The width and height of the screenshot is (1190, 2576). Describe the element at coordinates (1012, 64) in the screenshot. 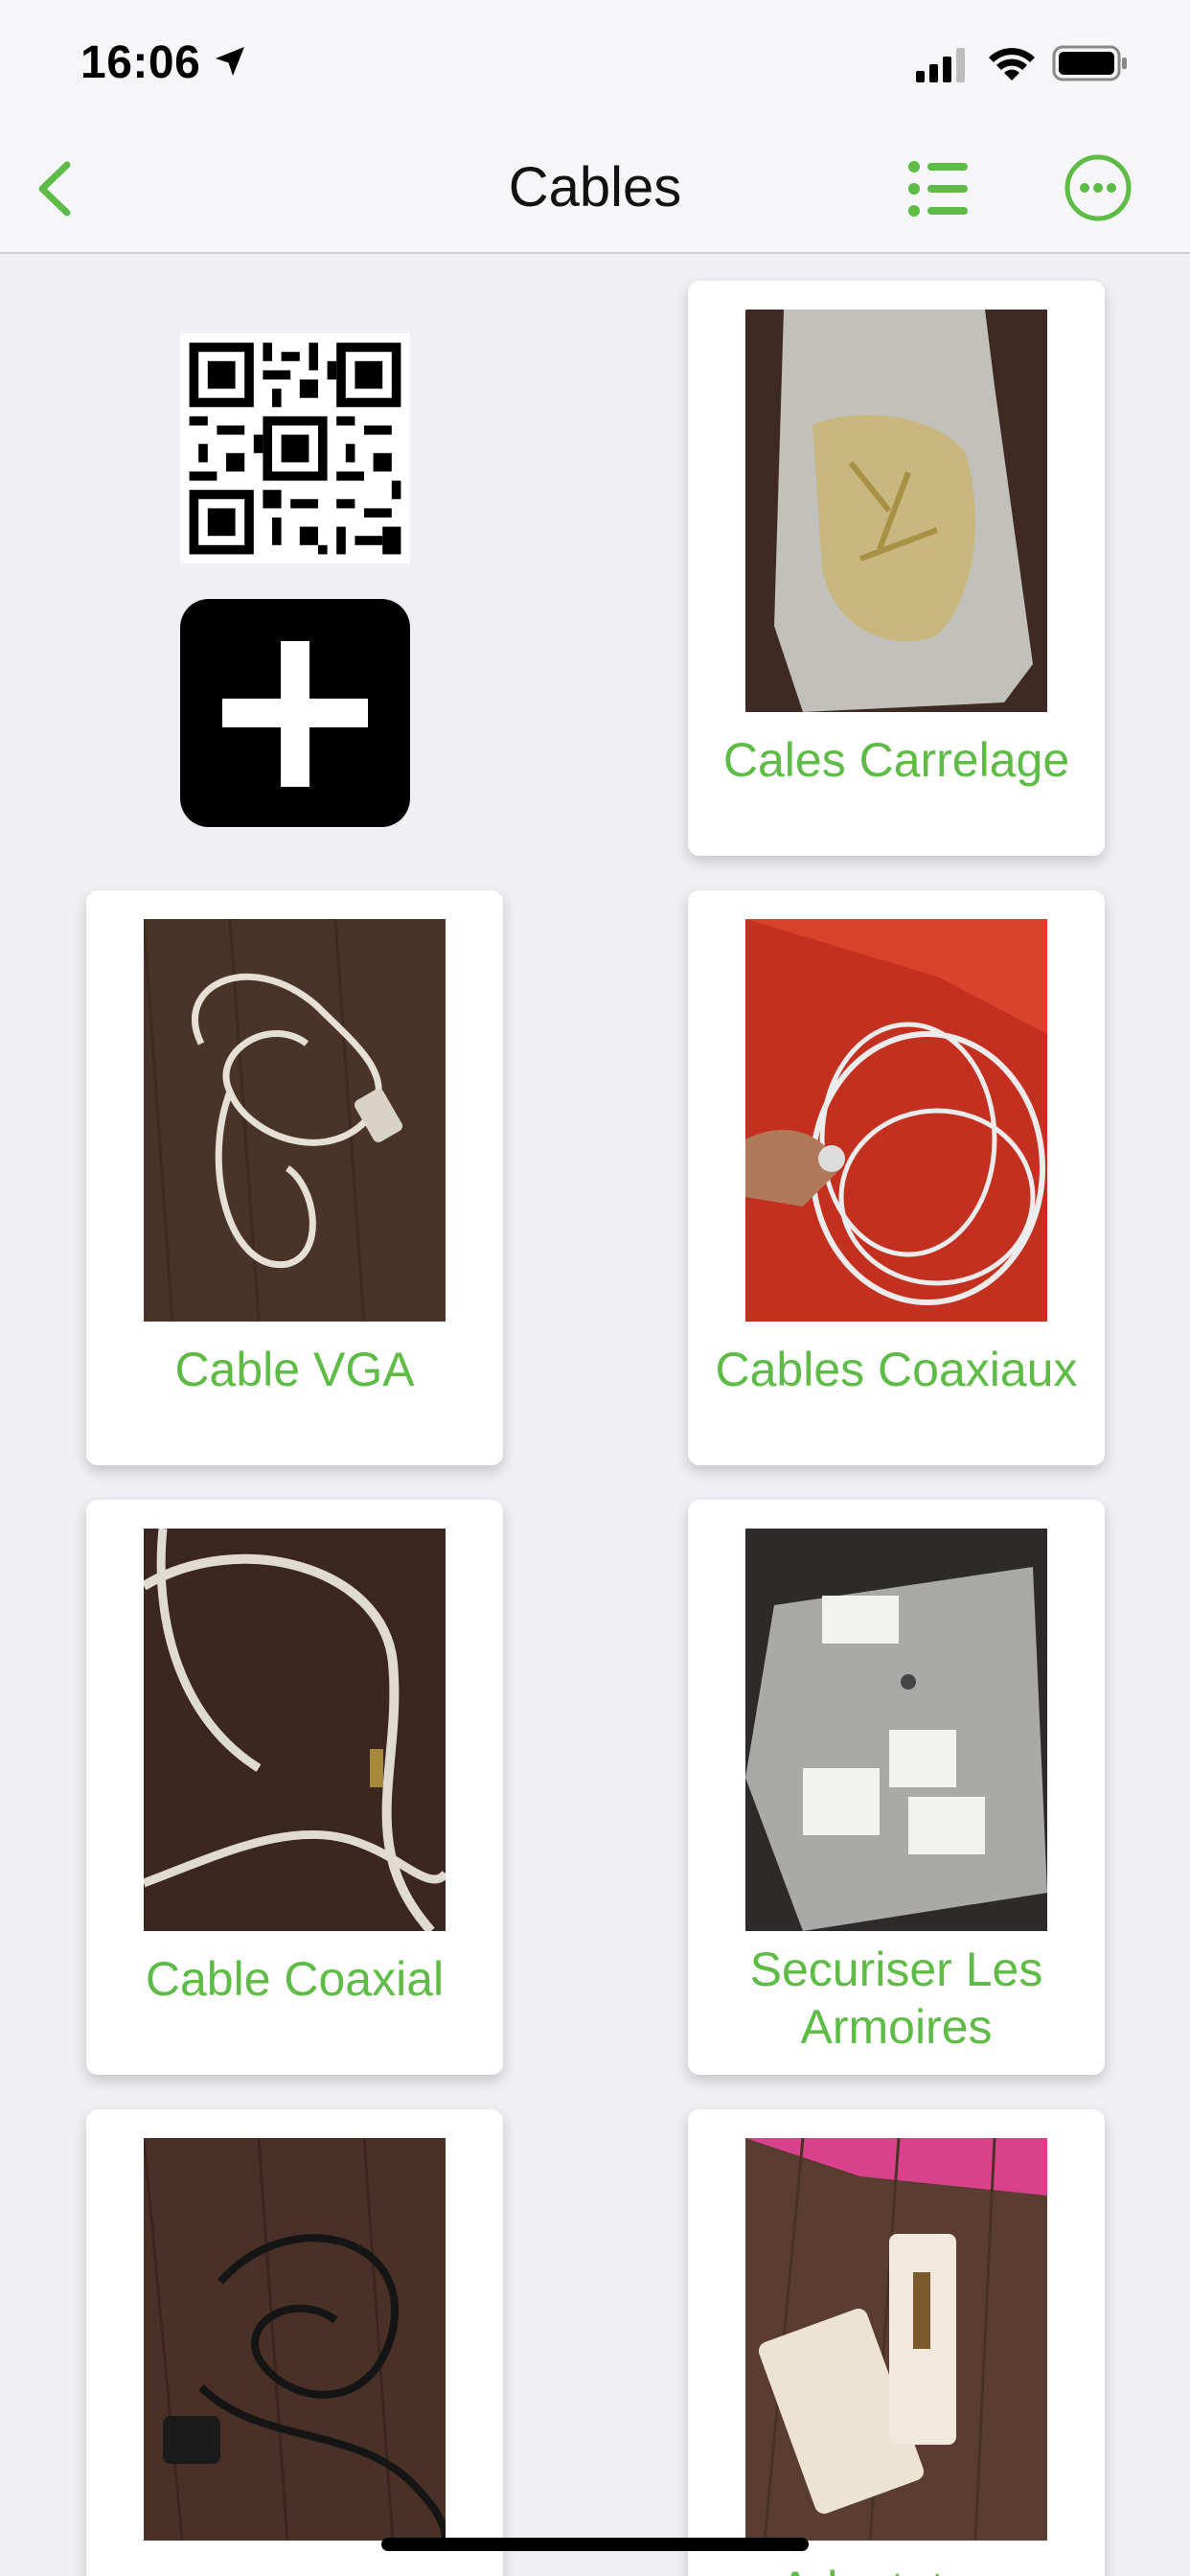

I see `wifi-icon` at that location.